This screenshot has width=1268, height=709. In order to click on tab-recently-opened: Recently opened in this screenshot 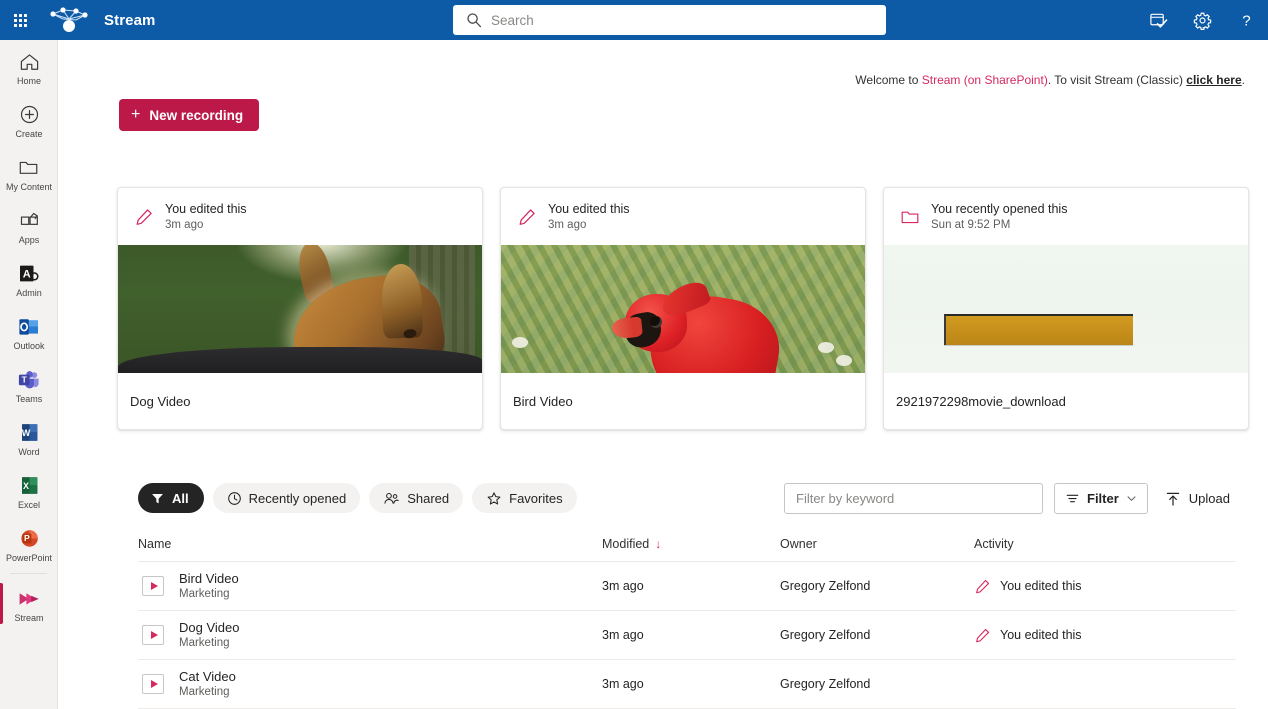, I will do `click(286, 498)`.